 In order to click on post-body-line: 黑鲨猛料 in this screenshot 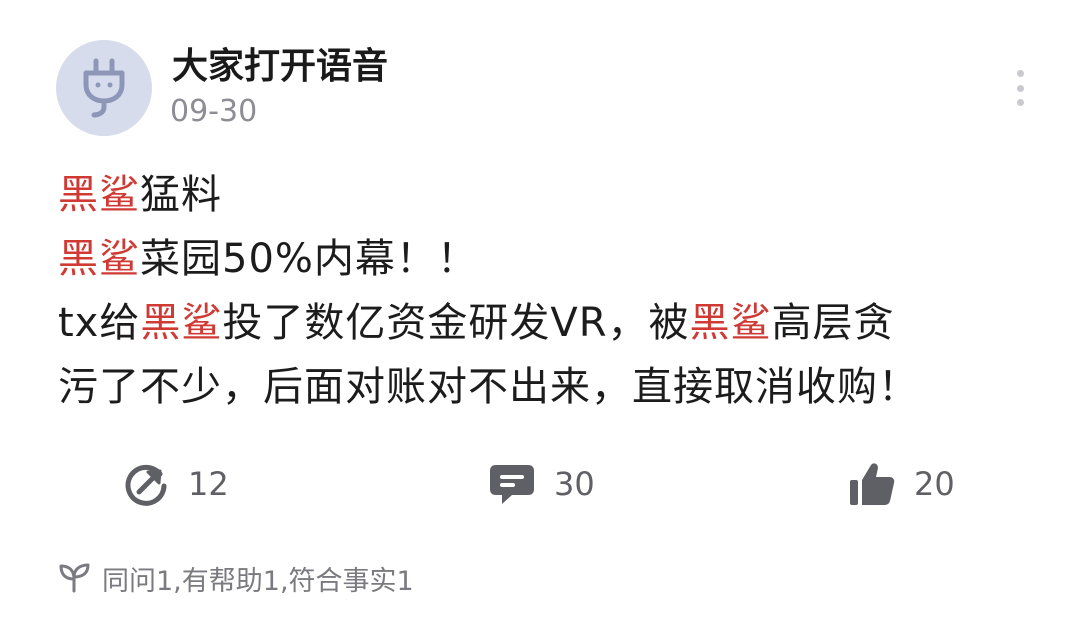, I will do `click(548, 195)`.